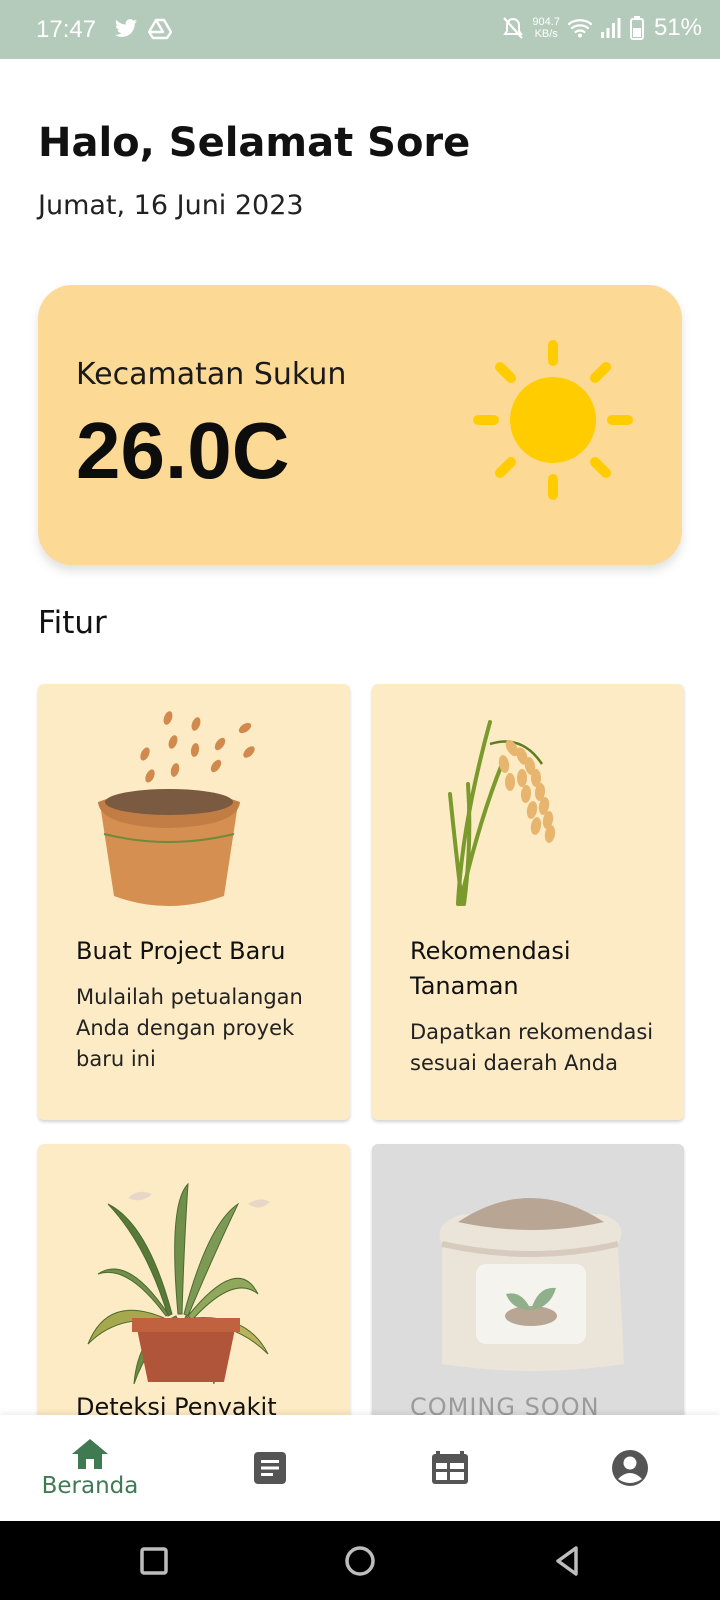 The width and height of the screenshot is (720, 1600). What do you see at coordinates (360, 29) in the screenshot?
I see `status-bar: 17:47 904.7 KB/s 51%` at bounding box center [360, 29].